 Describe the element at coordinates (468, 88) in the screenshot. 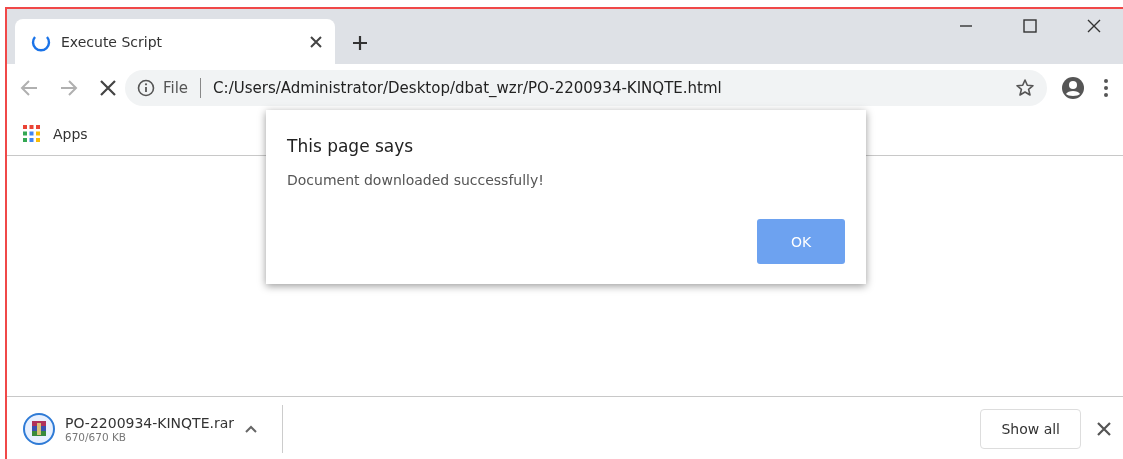

I see `url-text: C:/Users/Administrator/Desktop/dbat_wzr/PO-2200934-KINQTE.html` at that location.